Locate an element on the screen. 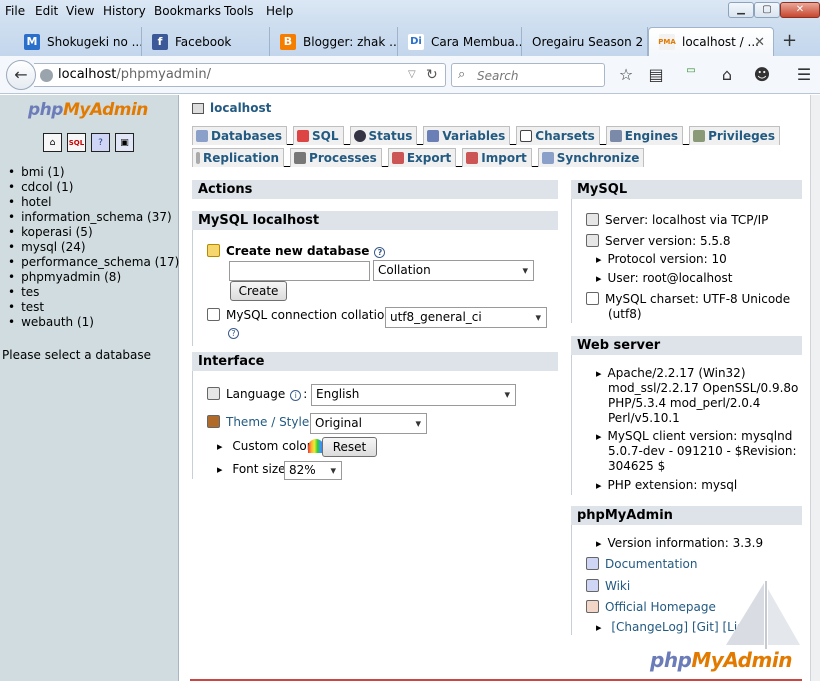 This screenshot has height=681, width=820. database-link: phpmyadmin (8) is located at coordinates (93, 277).